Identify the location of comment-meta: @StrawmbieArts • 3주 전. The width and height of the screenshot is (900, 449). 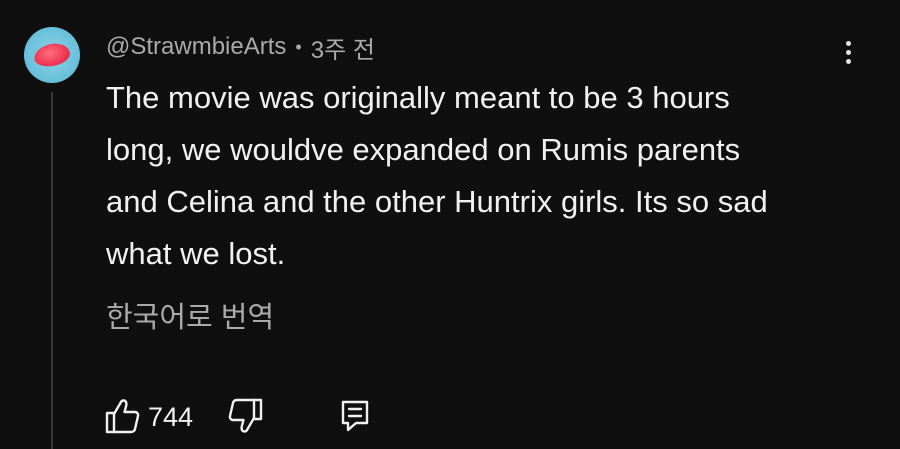
(240, 47).